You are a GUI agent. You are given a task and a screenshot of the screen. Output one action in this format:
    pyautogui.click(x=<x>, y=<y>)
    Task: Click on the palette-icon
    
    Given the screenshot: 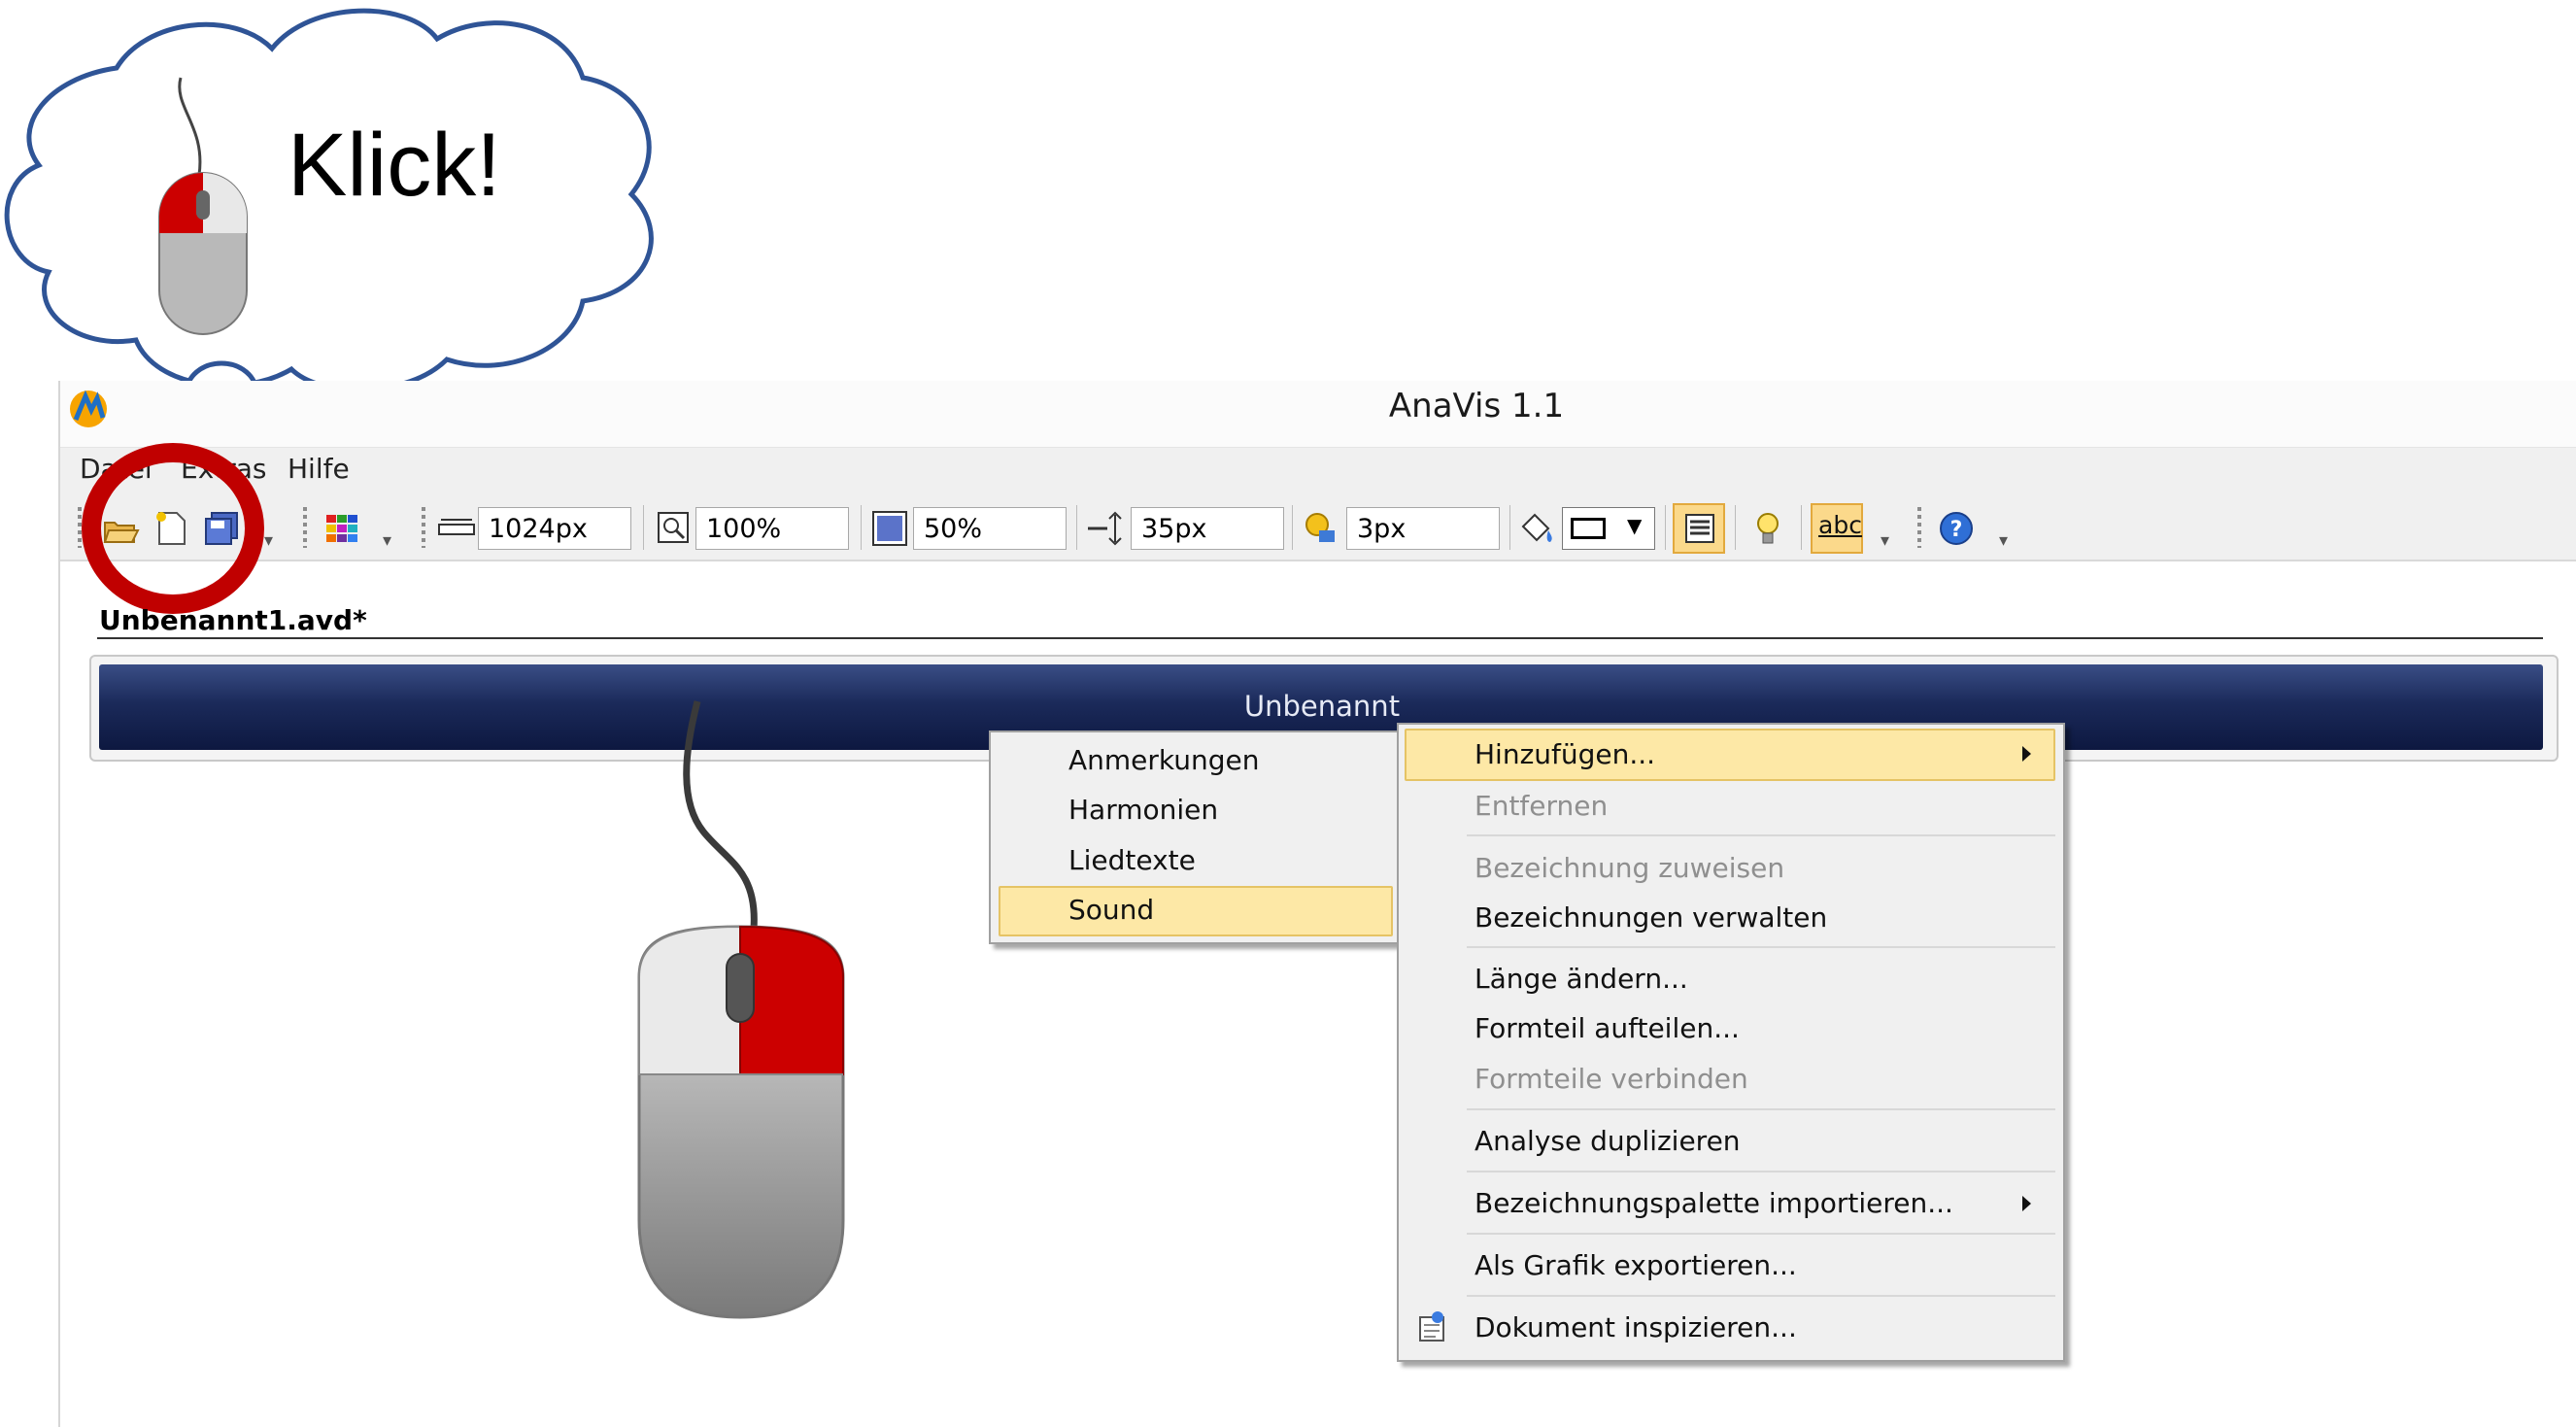 What is the action you would take?
    pyautogui.click(x=341, y=528)
    